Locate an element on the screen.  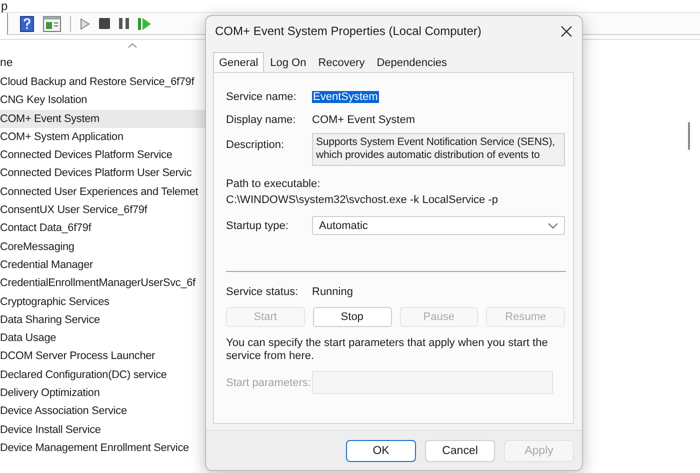
service-row: CoreMessaging is located at coordinates (102, 247).